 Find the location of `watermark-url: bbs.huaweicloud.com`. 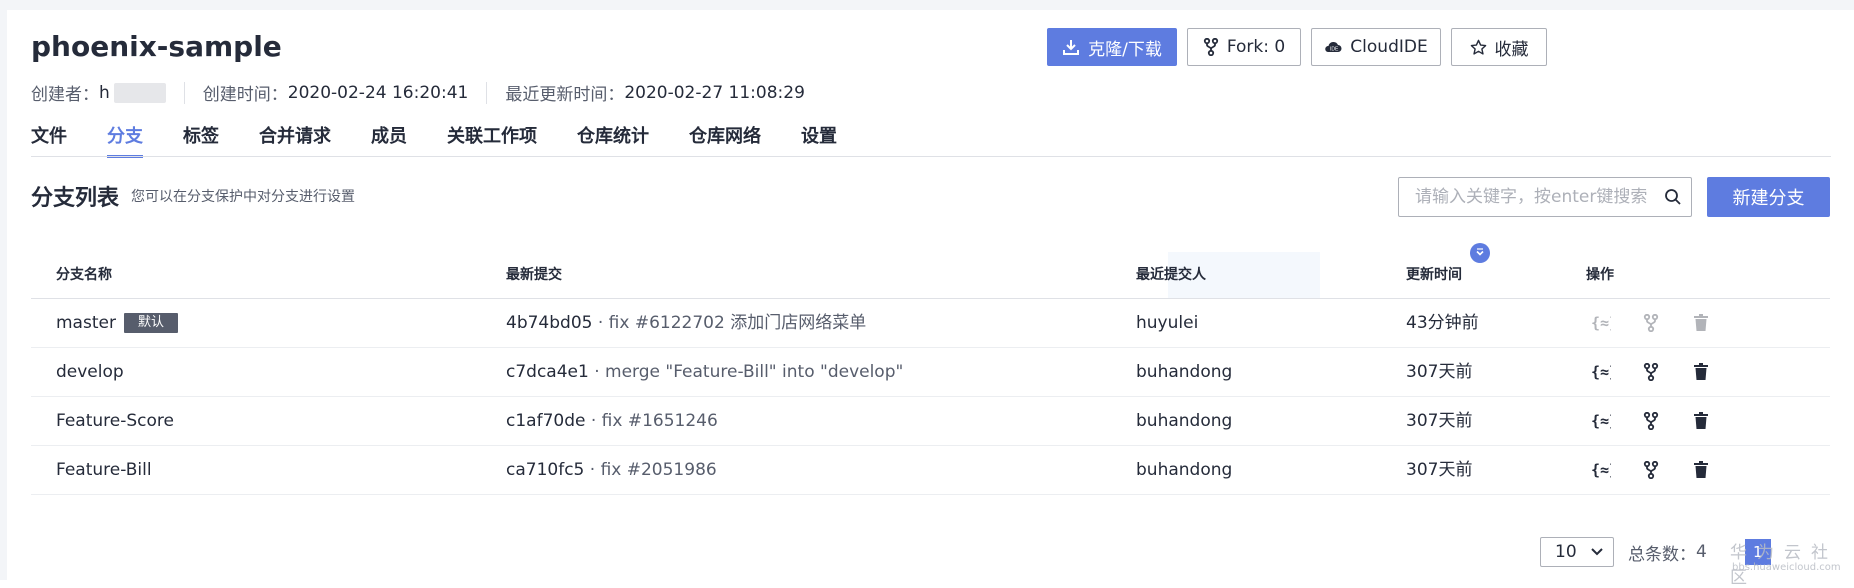

watermark-url: bbs.huaweicloud.com is located at coordinates (1786, 567).